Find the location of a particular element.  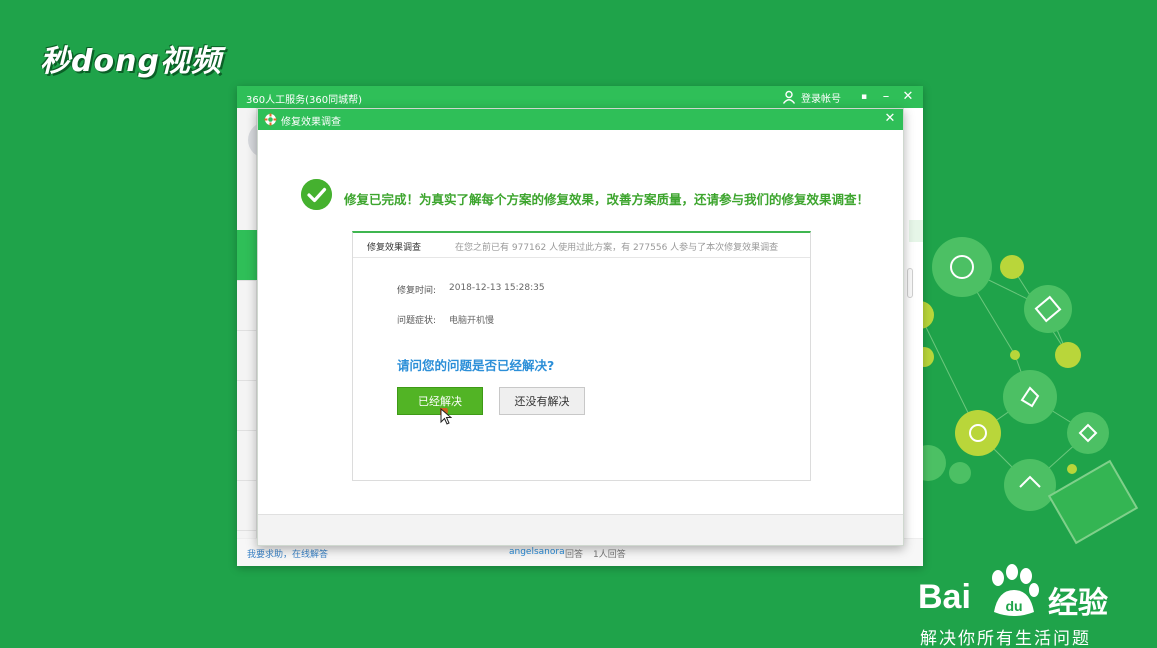

decorative-network-graphic is located at coordinates (1022, 391).